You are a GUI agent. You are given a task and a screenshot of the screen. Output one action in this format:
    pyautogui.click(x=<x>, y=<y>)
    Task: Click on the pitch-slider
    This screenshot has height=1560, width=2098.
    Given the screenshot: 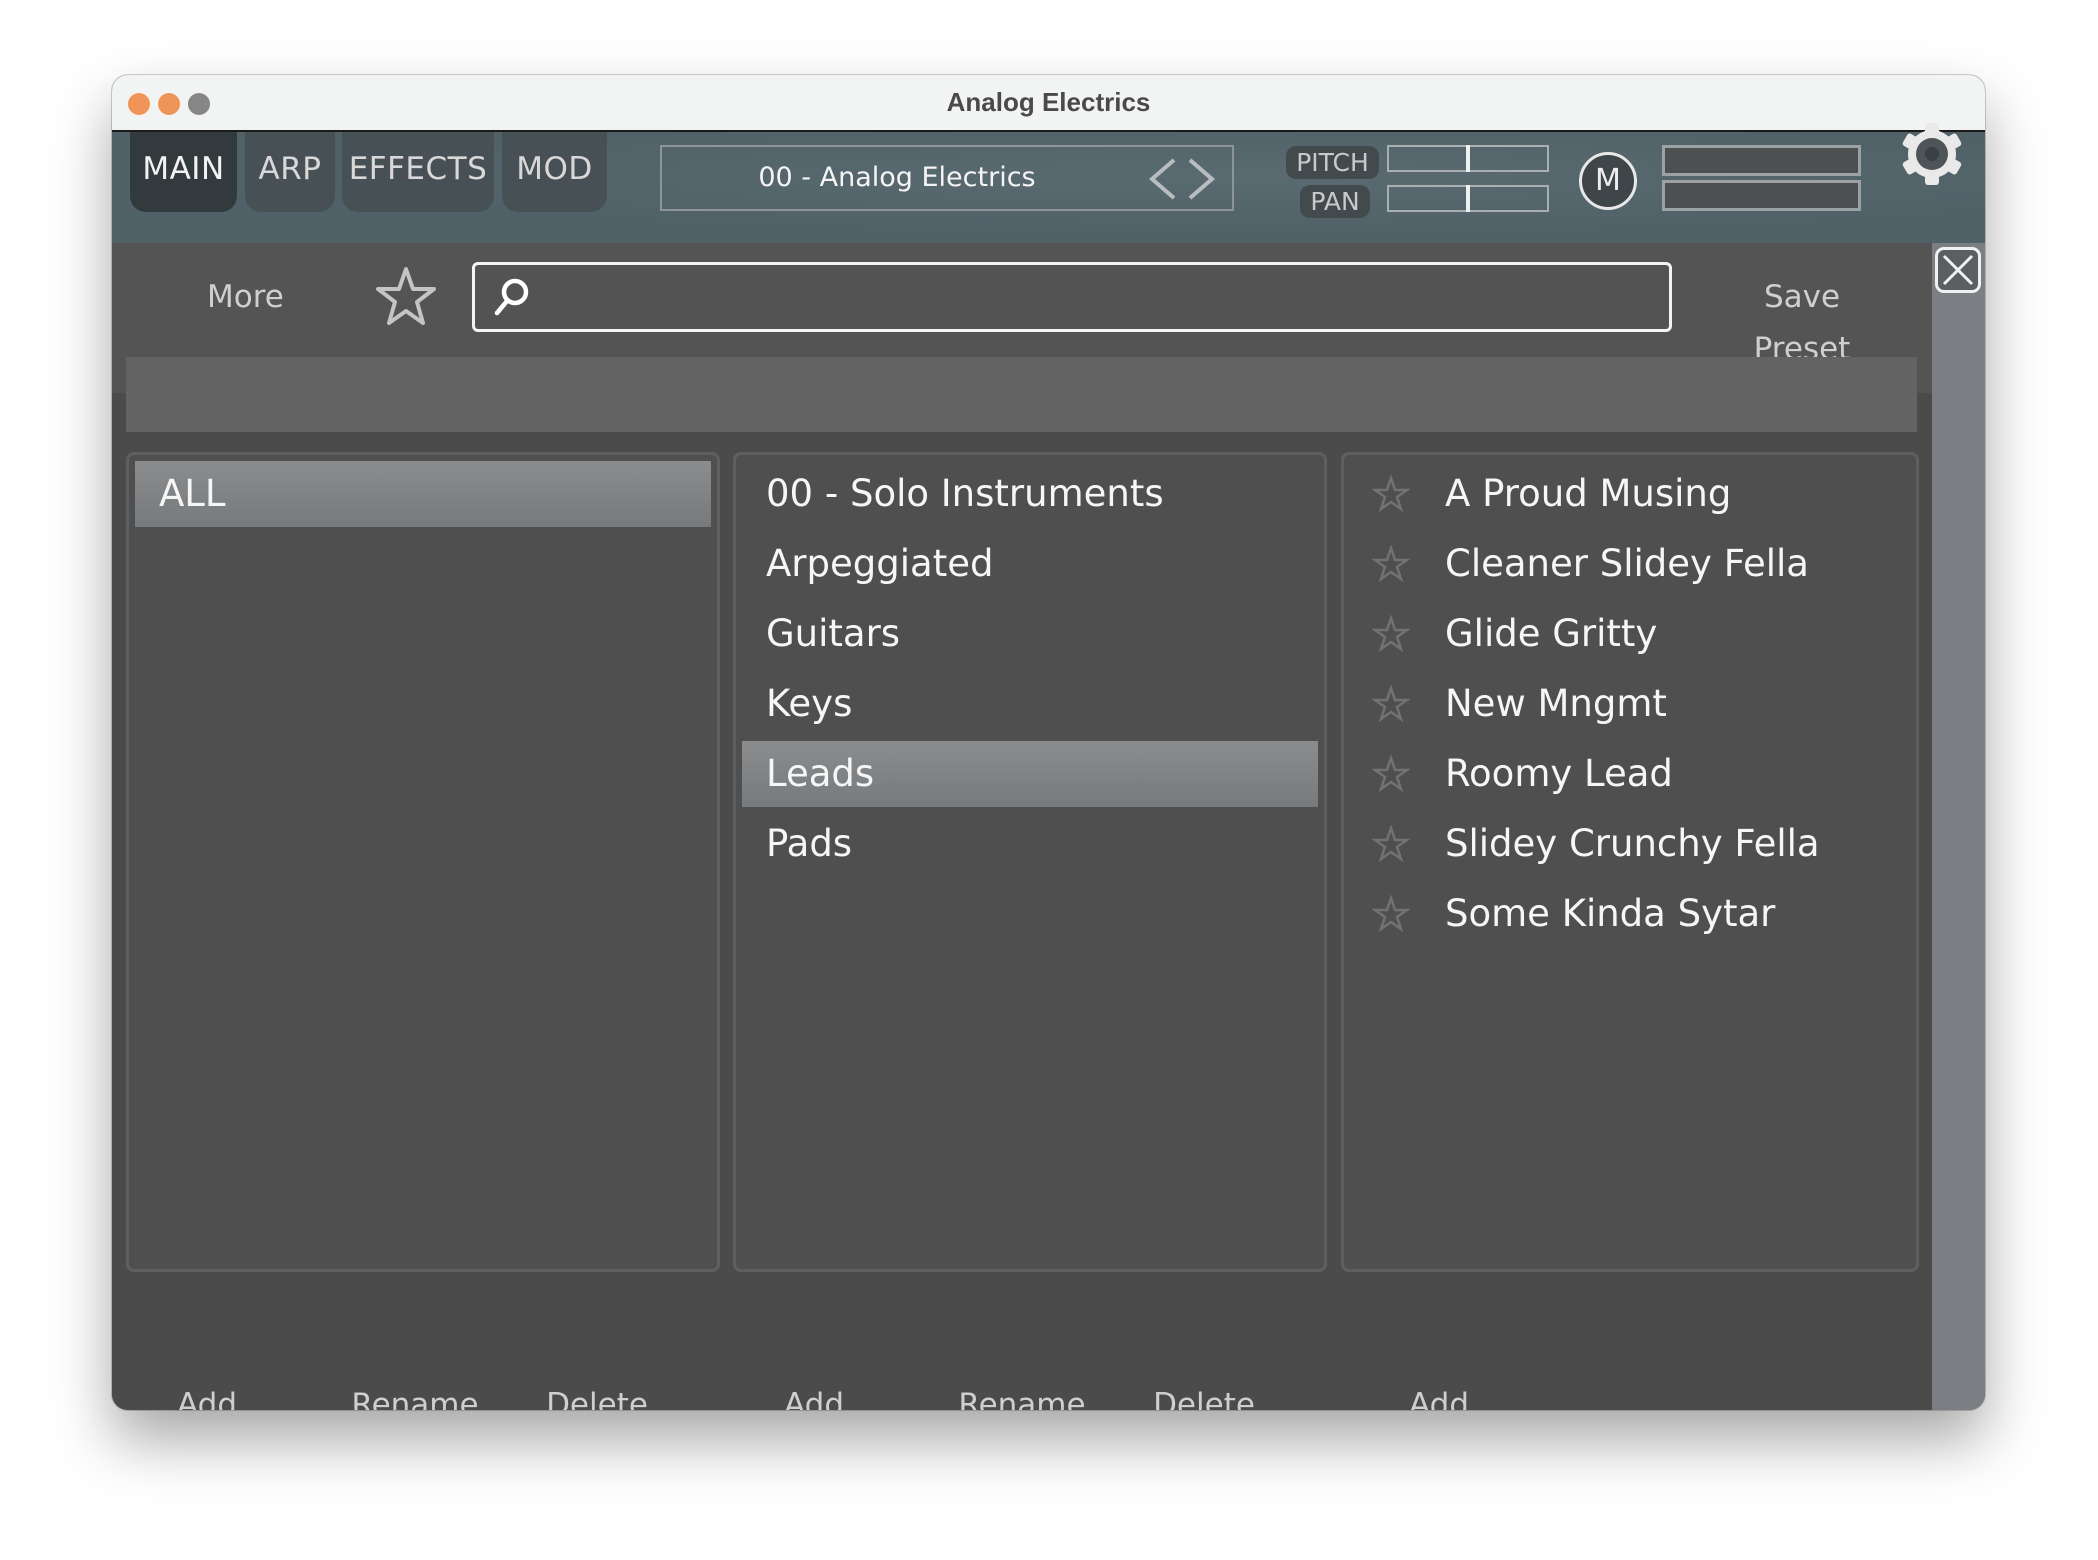 What is the action you would take?
    pyautogui.click(x=1468, y=158)
    